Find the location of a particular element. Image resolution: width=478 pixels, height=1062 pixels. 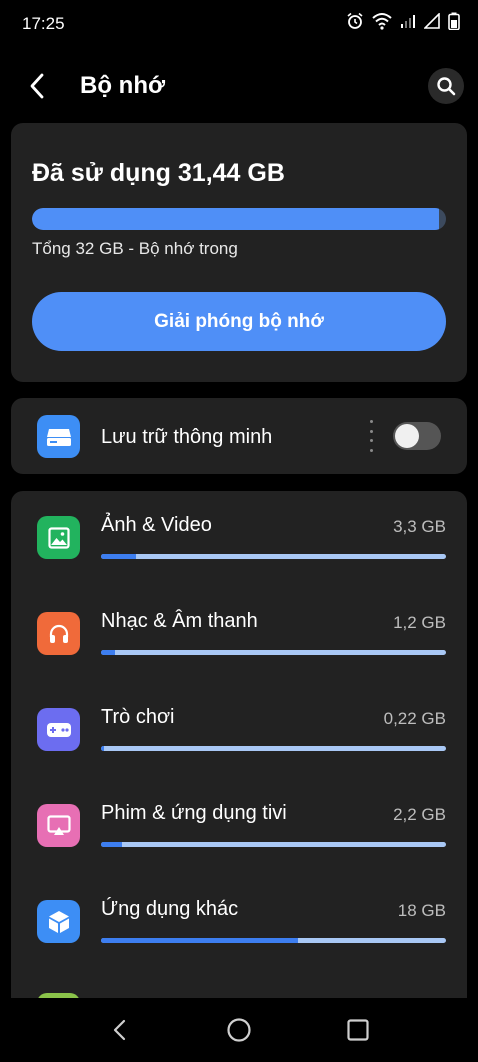

search-button is located at coordinates (446, 86).